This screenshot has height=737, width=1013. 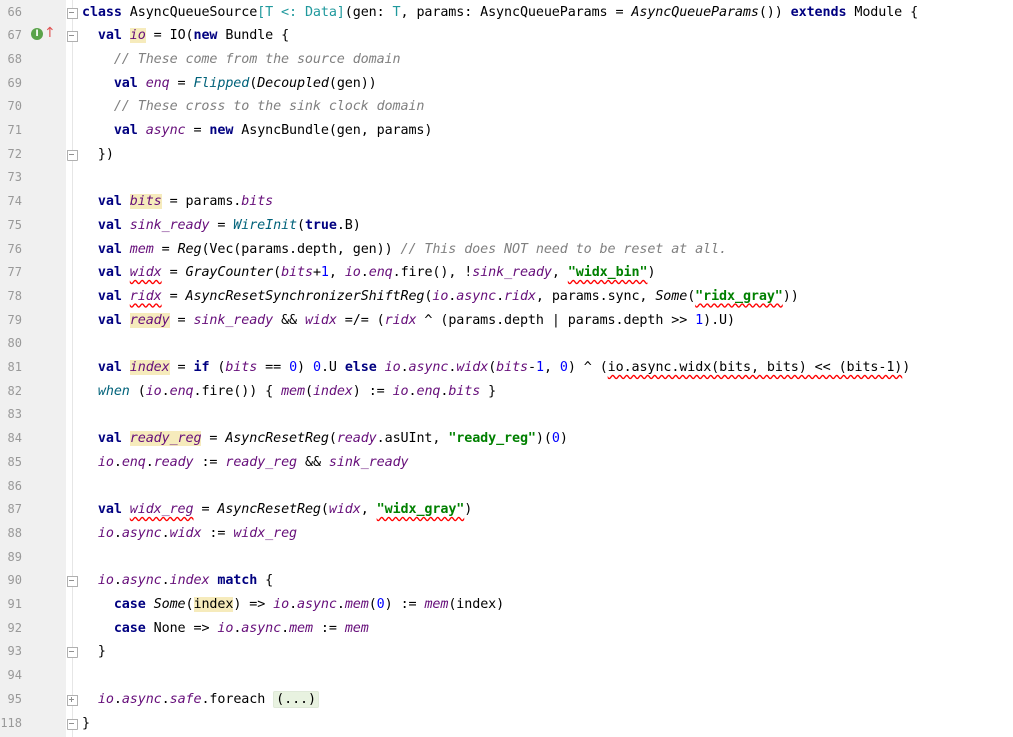 I want to click on code-line: 88 io.async.widx := widx_reg, so click(x=506, y=534).